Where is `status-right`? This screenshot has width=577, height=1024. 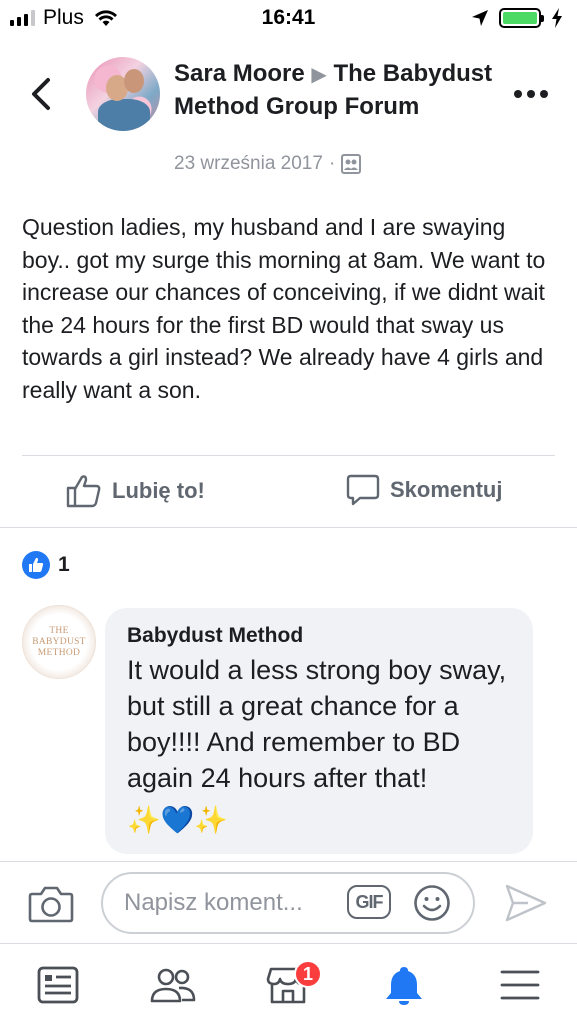
status-right is located at coordinates (517, 18).